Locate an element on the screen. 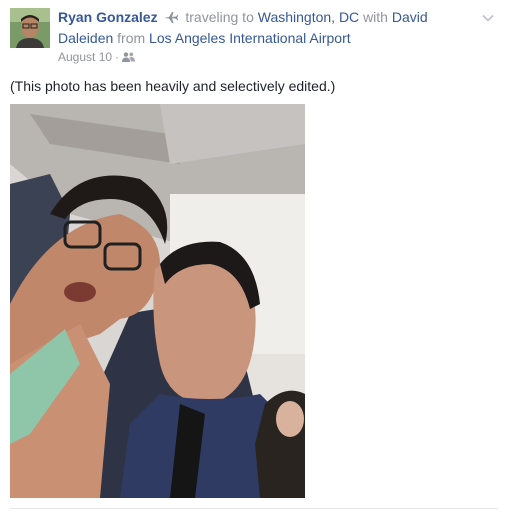  origin-link: Los Angeles International Airport is located at coordinates (250, 38).